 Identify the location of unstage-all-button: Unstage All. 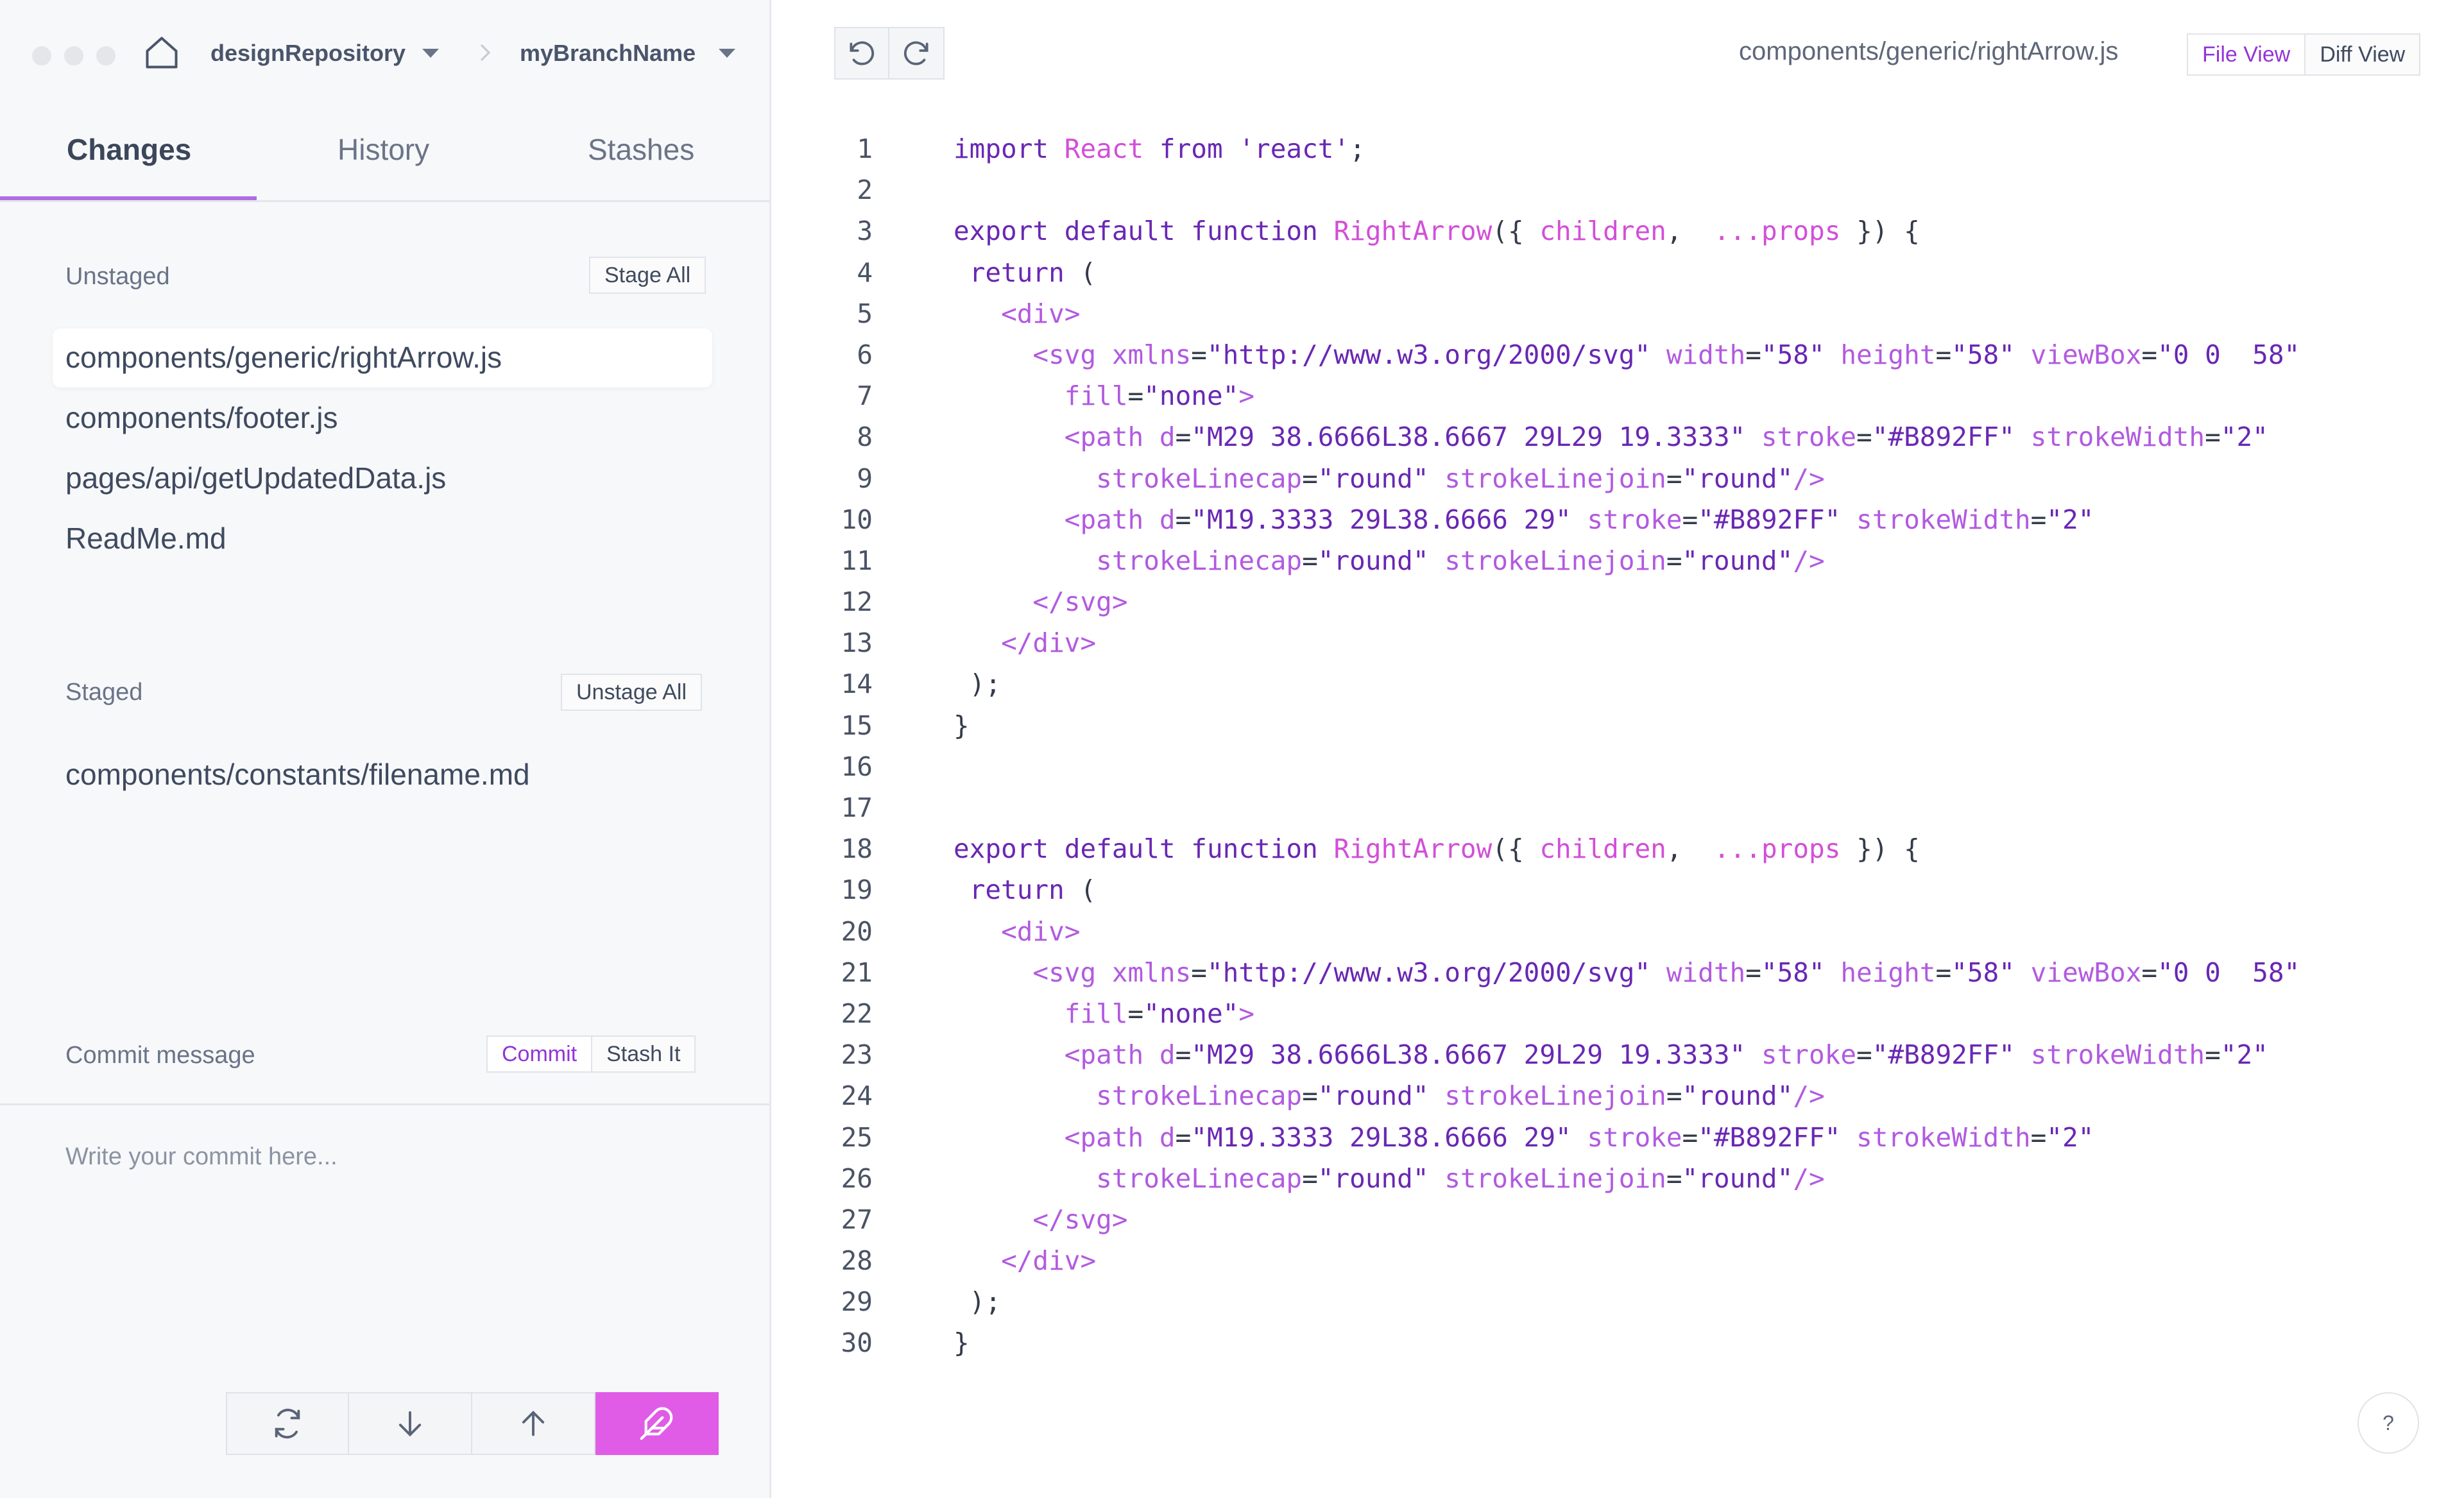
(632, 692).